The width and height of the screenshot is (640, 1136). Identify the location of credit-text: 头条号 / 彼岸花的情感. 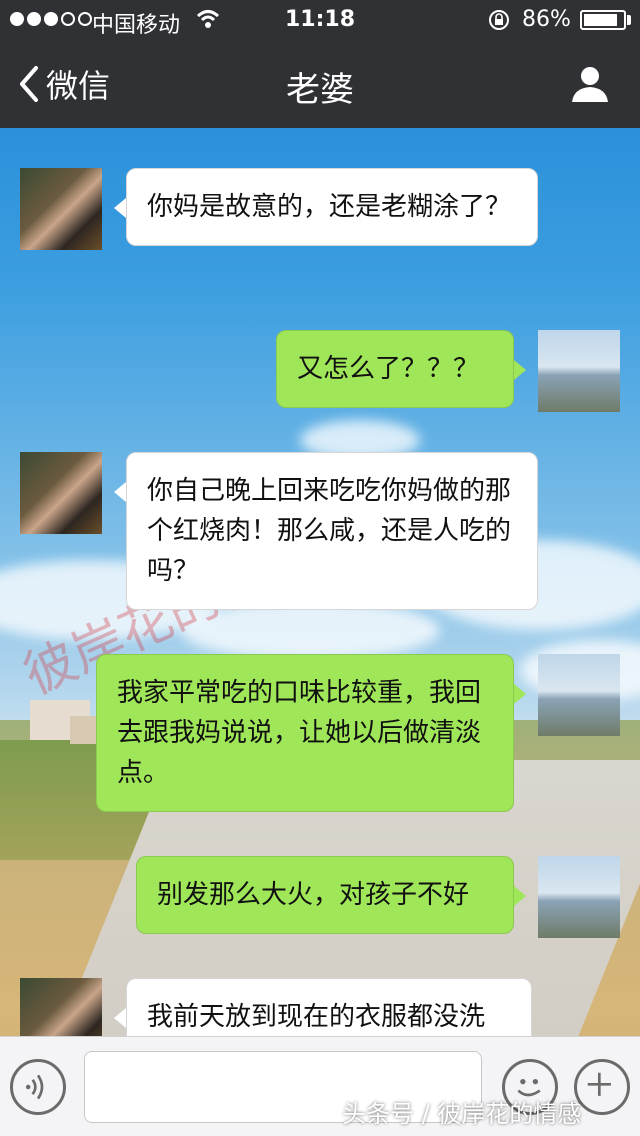
(462, 1114).